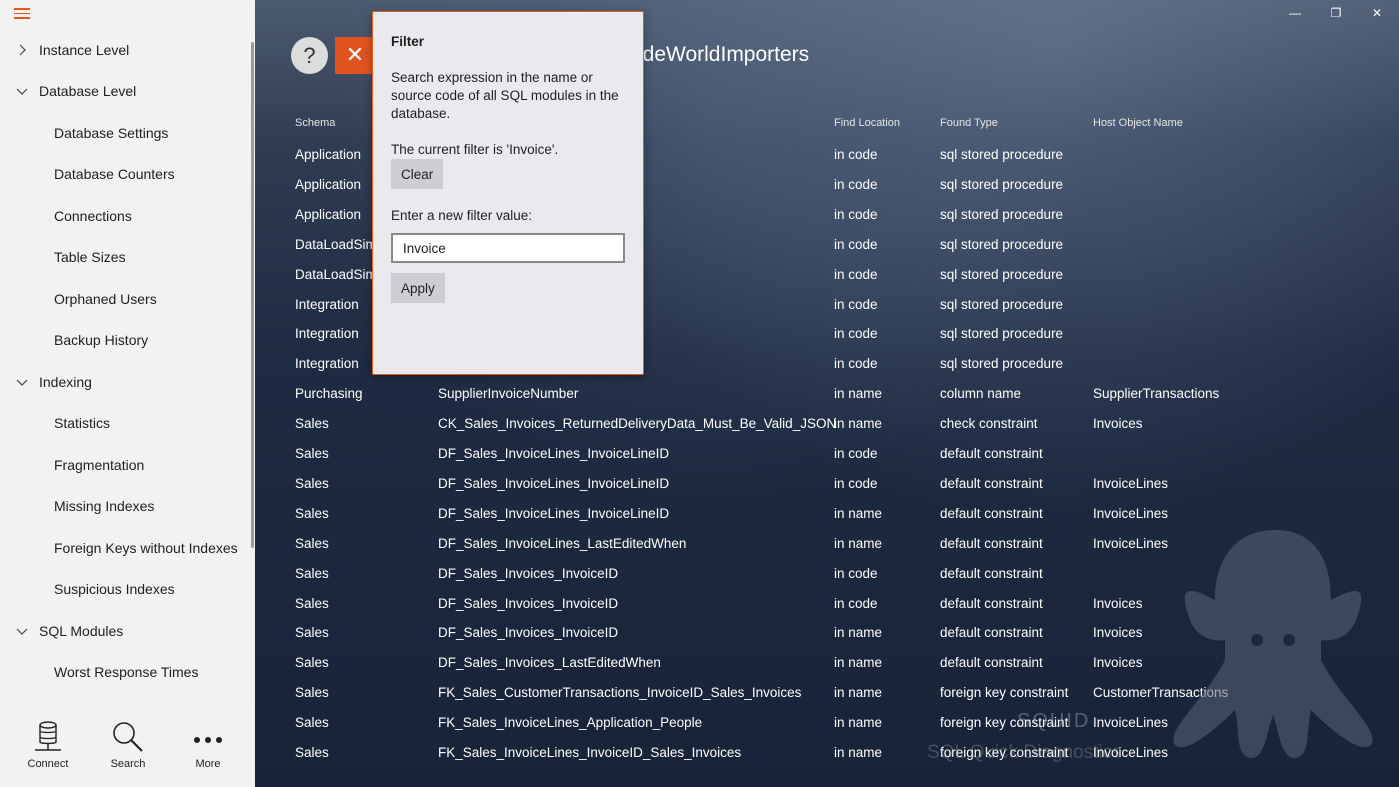  Describe the element at coordinates (252, 295) in the screenshot. I see `sidebar-scrollbar` at that location.